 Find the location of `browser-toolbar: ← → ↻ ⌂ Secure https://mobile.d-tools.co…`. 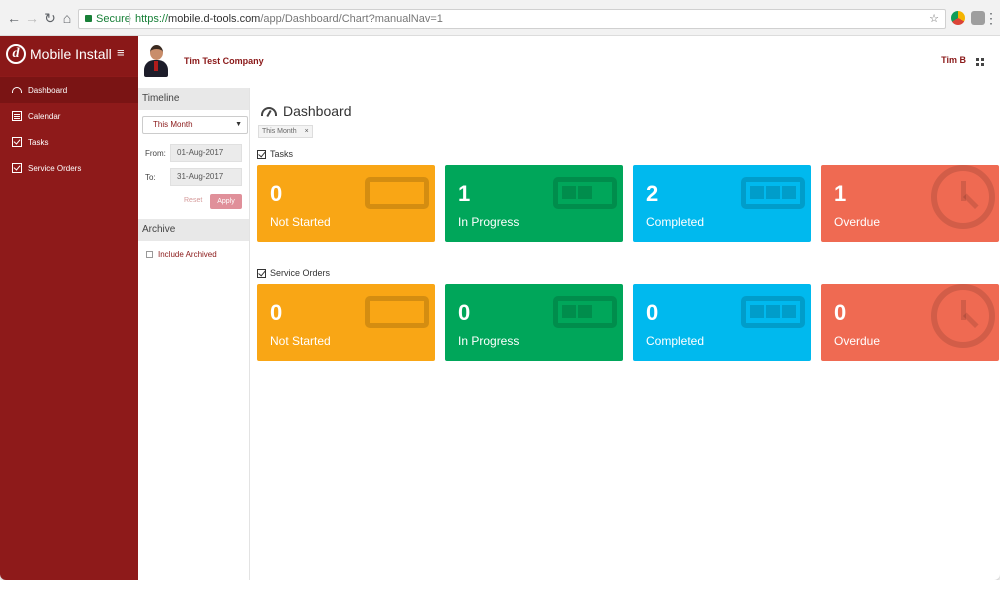

browser-toolbar: ← → ↻ ⌂ Secure https://mobile.d-tools.co… is located at coordinates (500, 18).